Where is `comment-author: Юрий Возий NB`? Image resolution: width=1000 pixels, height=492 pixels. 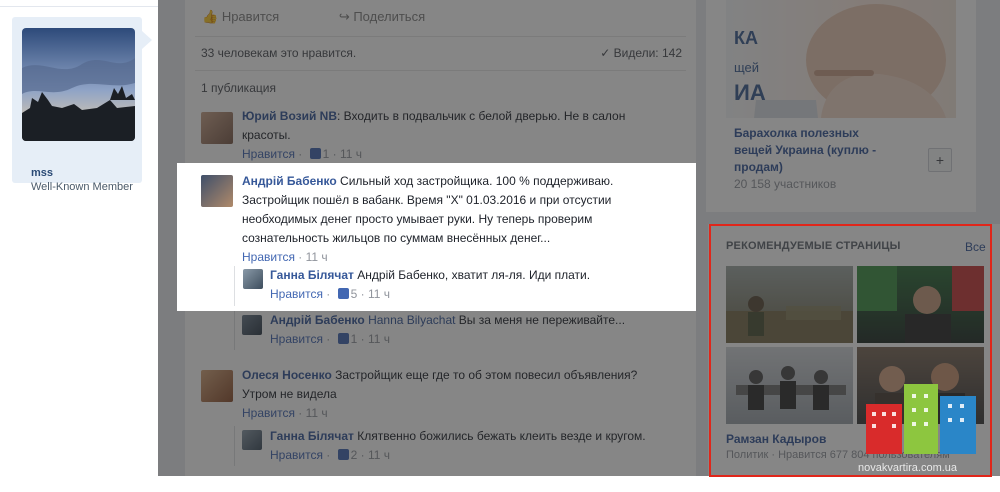 comment-author: Юрий Возий NB is located at coordinates (289, 116).